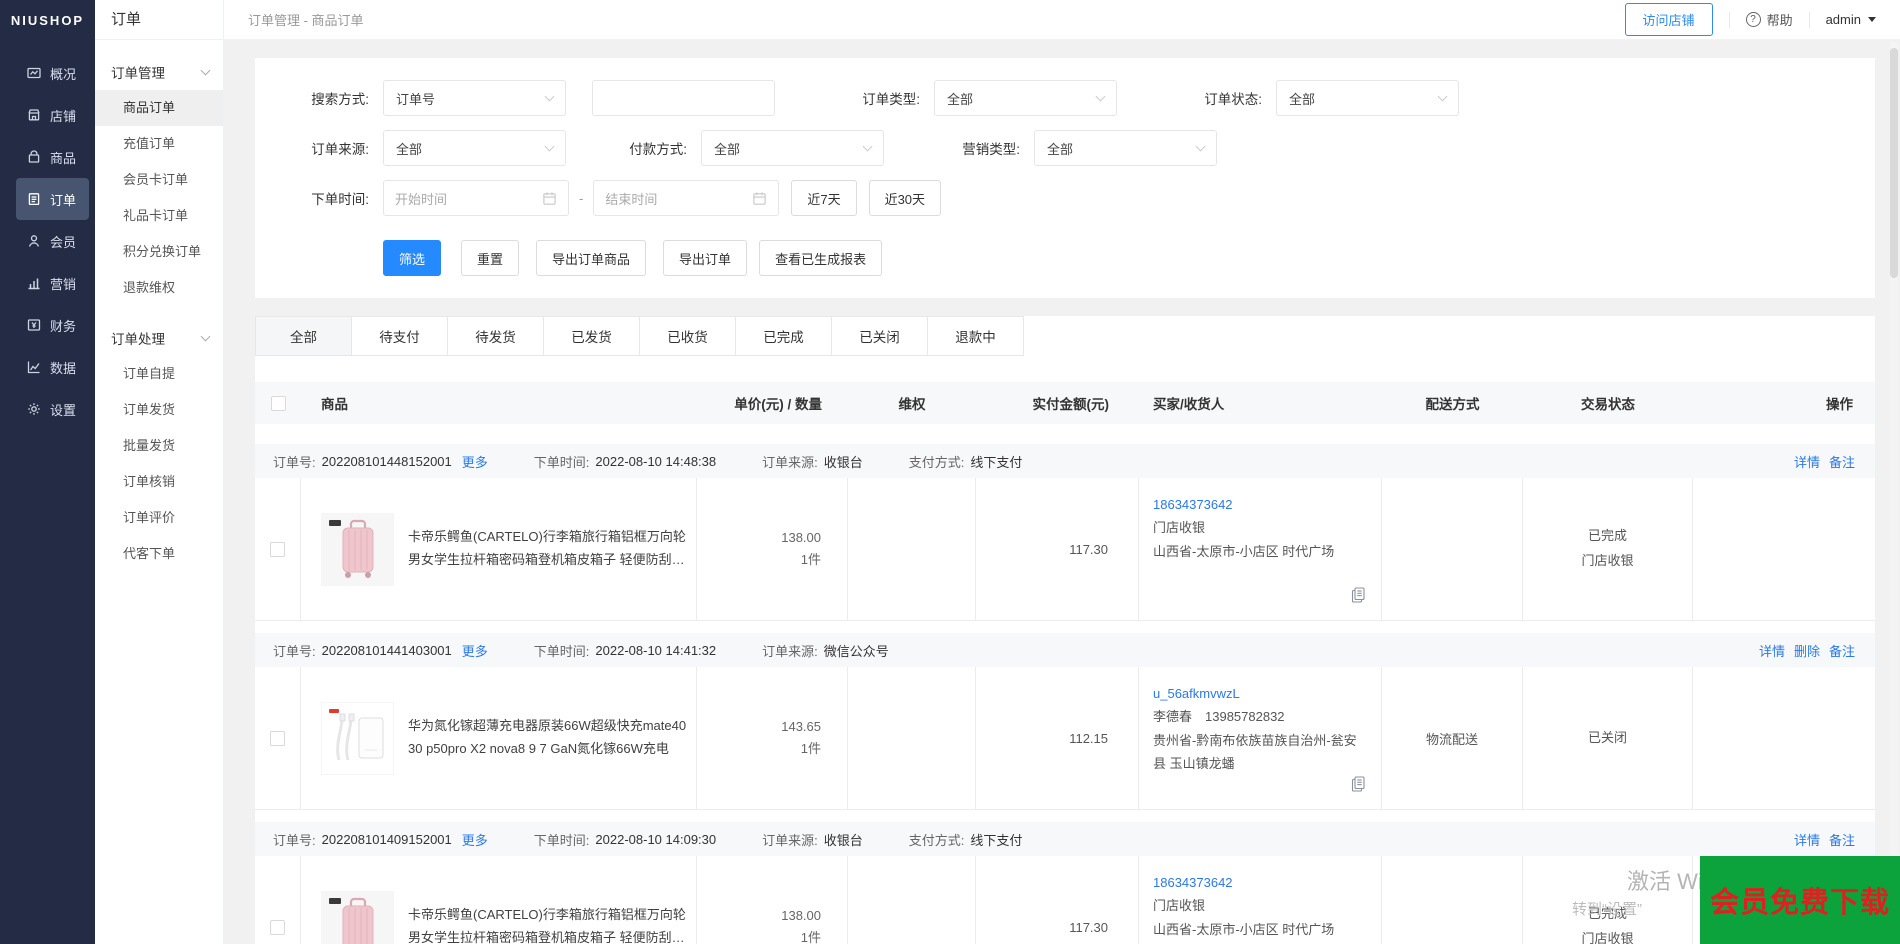 The width and height of the screenshot is (1900, 944). I want to click on filter-buttons: 筛选 重置 导出订单商品 导出订单 查看已生成报表, so click(1117, 258).